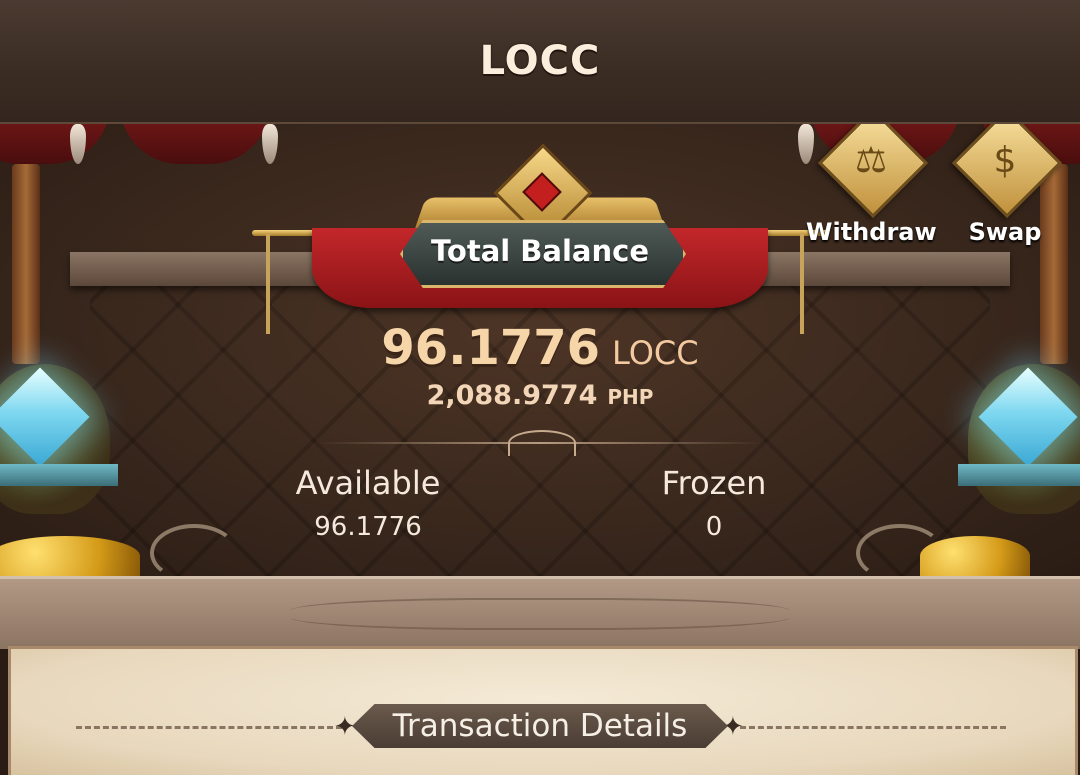 This screenshot has width=1080, height=775. What do you see at coordinates (540, 614) in the screenshot?
I see `frame-ornament` at bounding box center [540, 614].